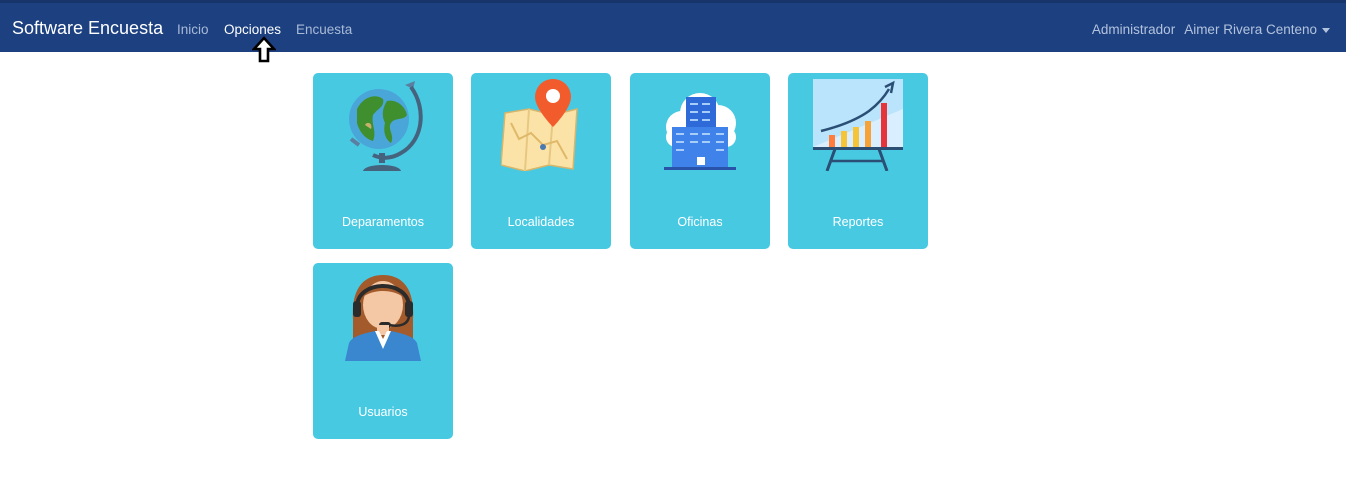 This screenshot has height=480, width=1346. I want to click on tile-deparamentos: Deparamentos, so click(383, 161).